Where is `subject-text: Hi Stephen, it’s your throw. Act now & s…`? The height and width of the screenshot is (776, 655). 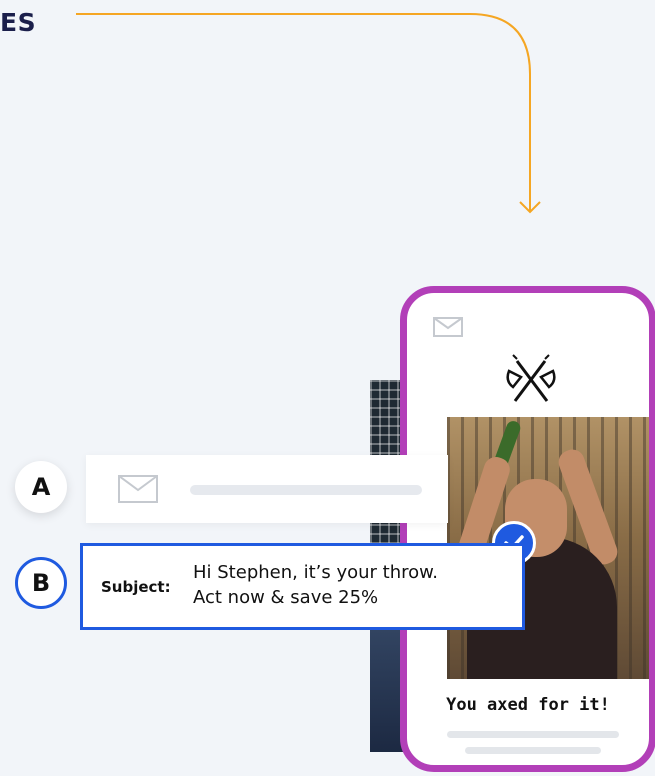 subject-text: Hi Stephen, it’s your throw. Act now & s… is located at coordinates (353, 585).